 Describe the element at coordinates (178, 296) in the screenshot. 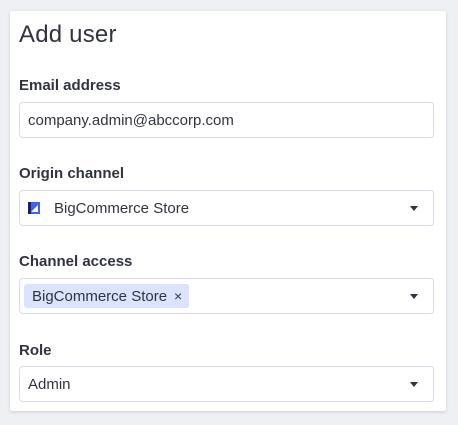

I see `close-icon: ×` at that location.